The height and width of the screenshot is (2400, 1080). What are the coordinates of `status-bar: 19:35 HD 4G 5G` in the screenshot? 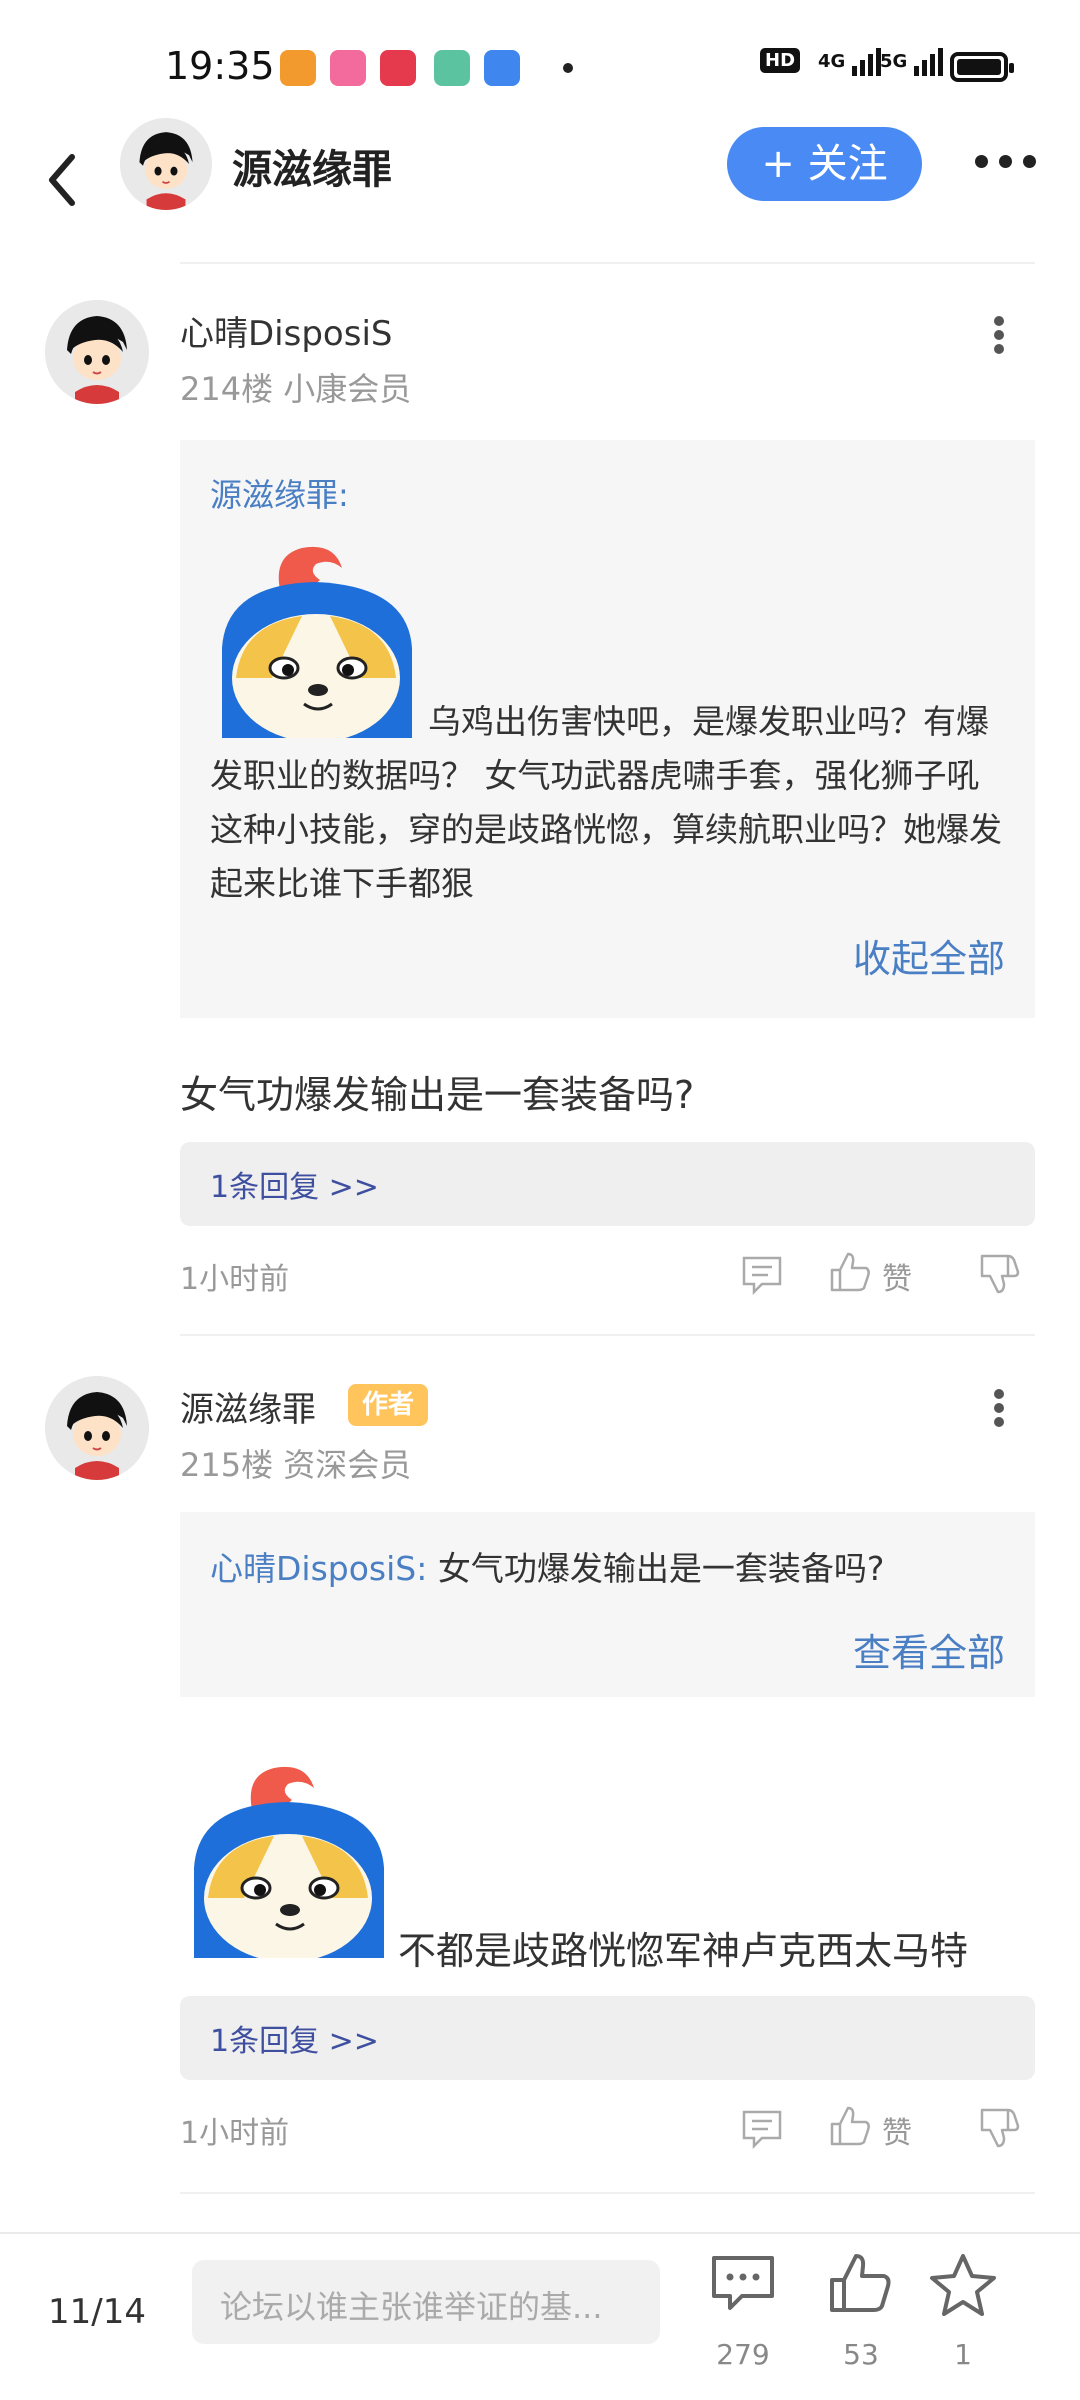 It's located at (540, 65).